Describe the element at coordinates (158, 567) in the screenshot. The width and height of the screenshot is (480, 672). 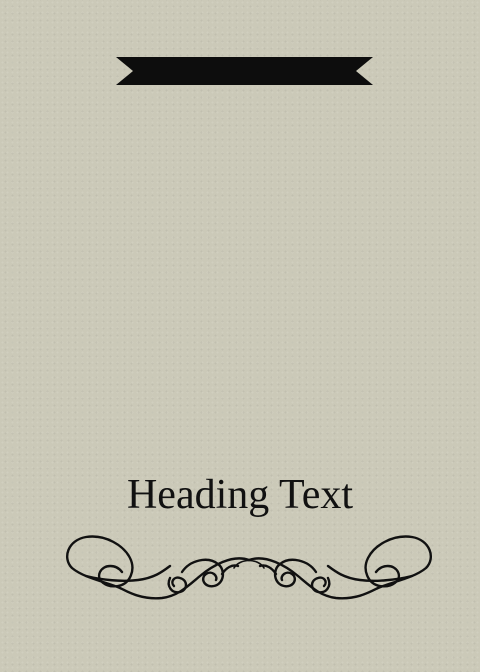
I see `flourish-left` at that location.